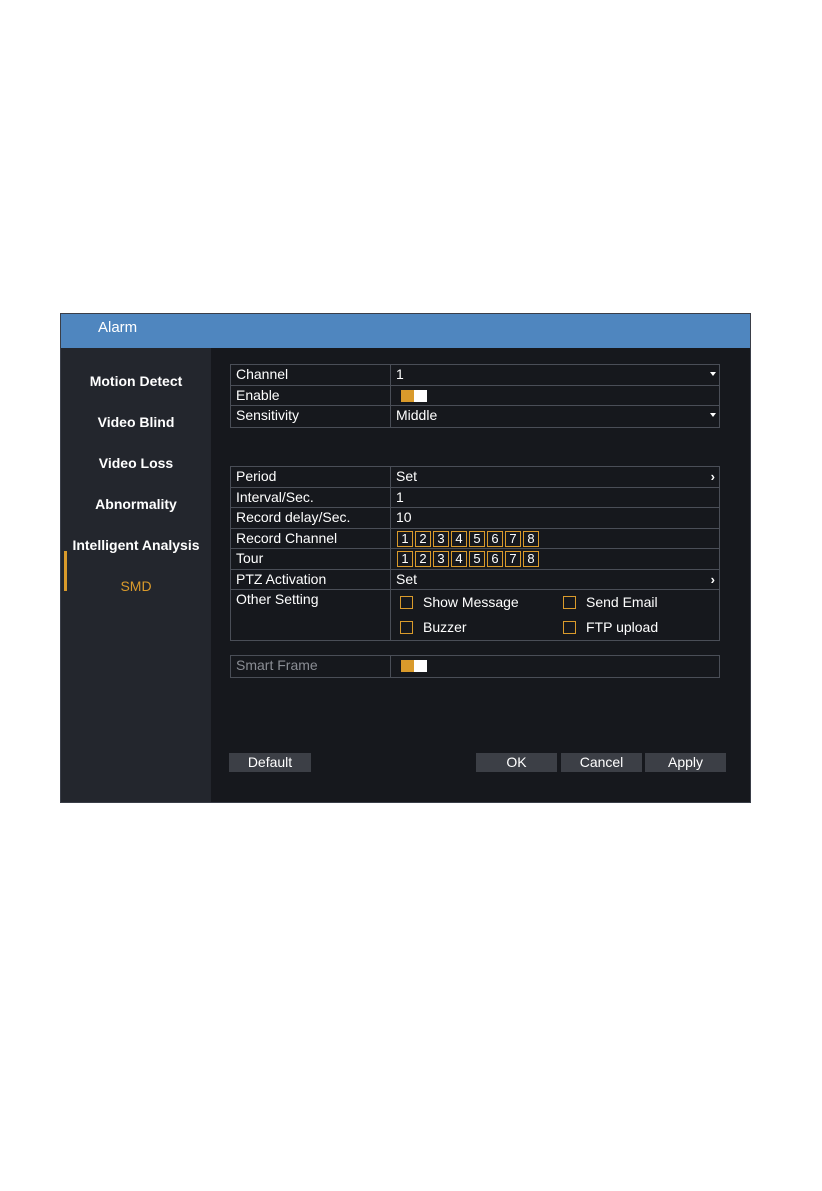  Describe the element at coordinates (557, 375) in the screenshot. I see `channel-select: 1` at that location.